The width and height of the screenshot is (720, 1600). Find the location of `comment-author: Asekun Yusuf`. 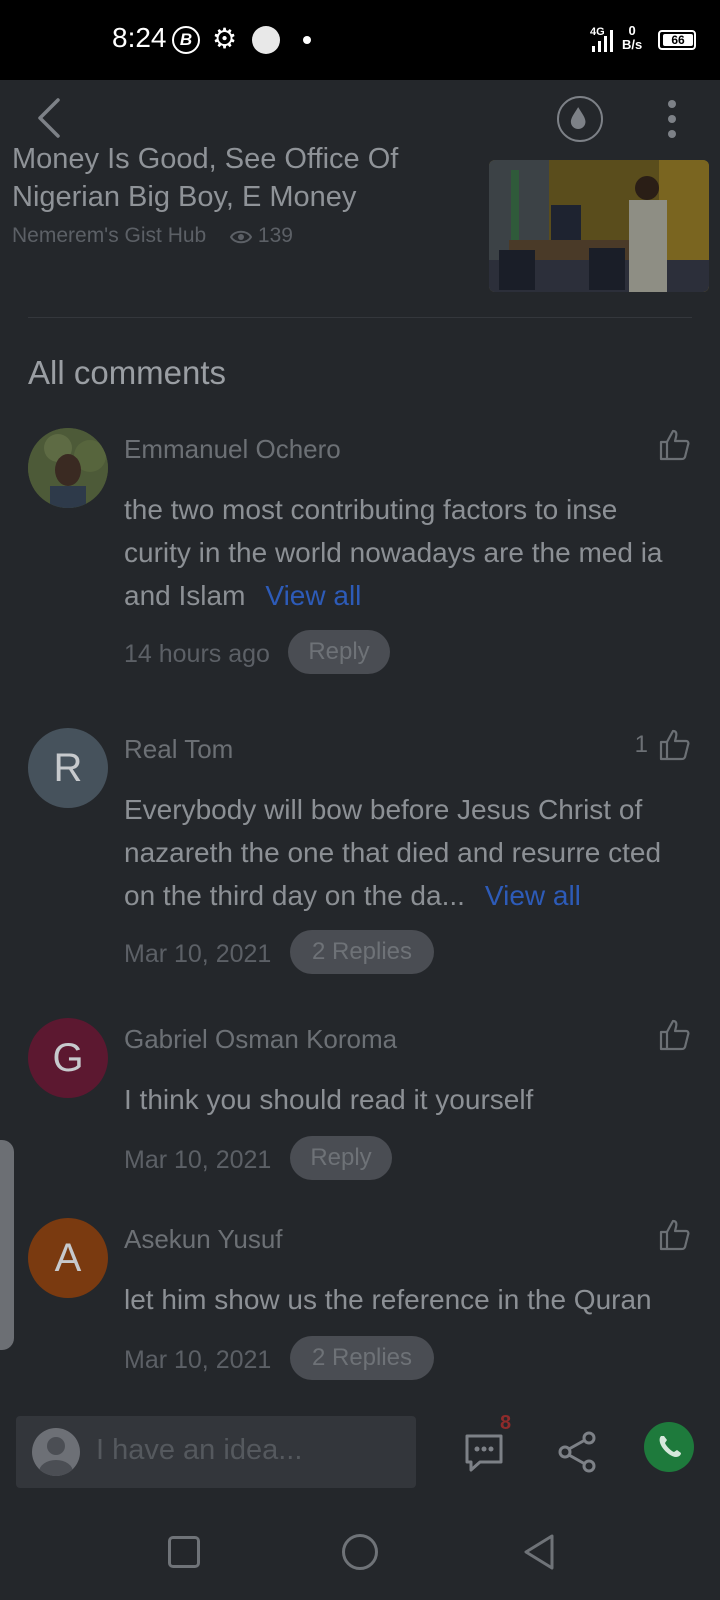

comment-author: Asekun Yusuf is located at coordinates (203, 1239).